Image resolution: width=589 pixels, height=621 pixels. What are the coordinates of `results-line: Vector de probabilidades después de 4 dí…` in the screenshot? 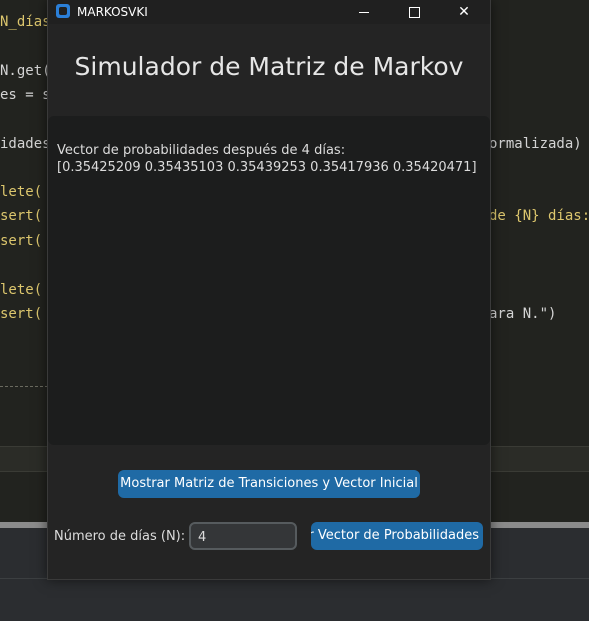 It's located at (201, 150).